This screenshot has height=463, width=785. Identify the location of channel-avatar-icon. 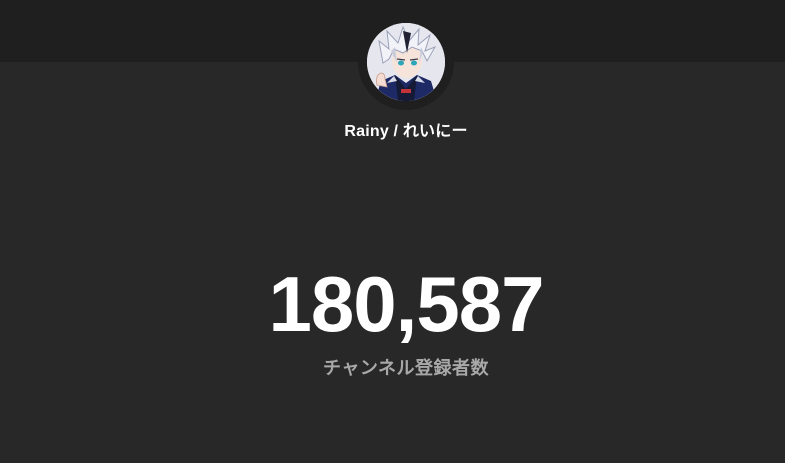
(406, 62).